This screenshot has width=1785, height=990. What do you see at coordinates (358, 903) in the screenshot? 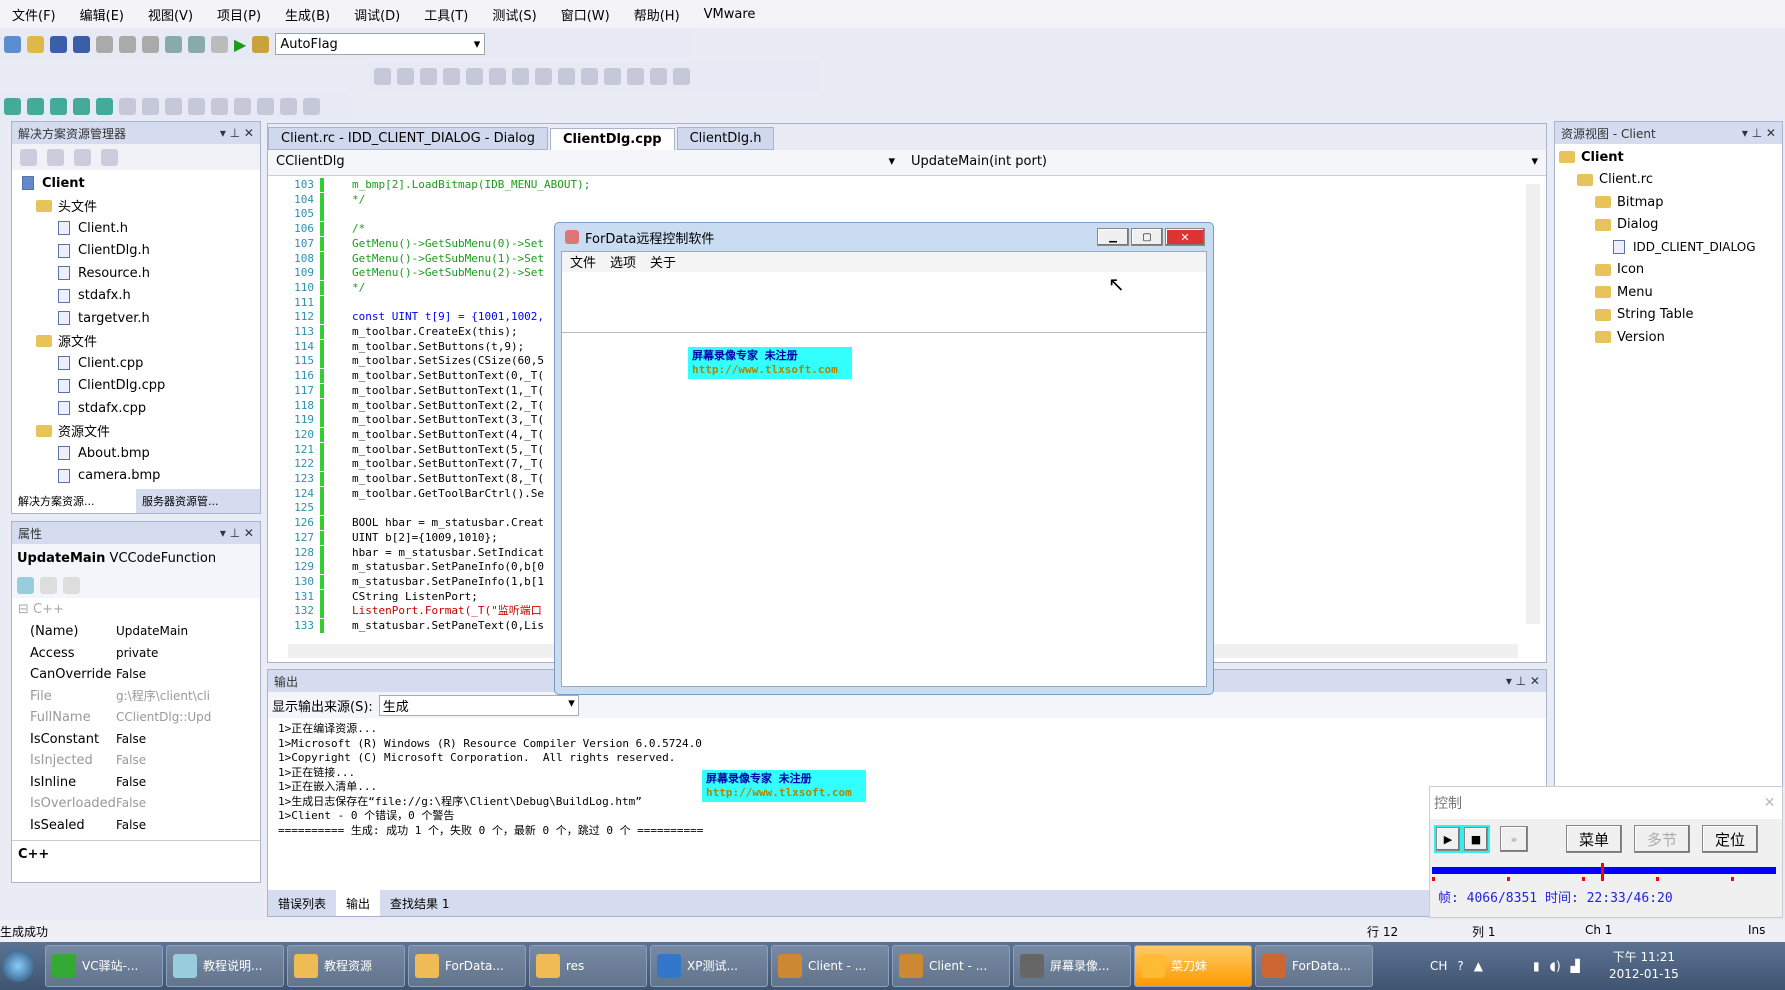
I see `output-tab: 输出` at bounding box center [358, 903].